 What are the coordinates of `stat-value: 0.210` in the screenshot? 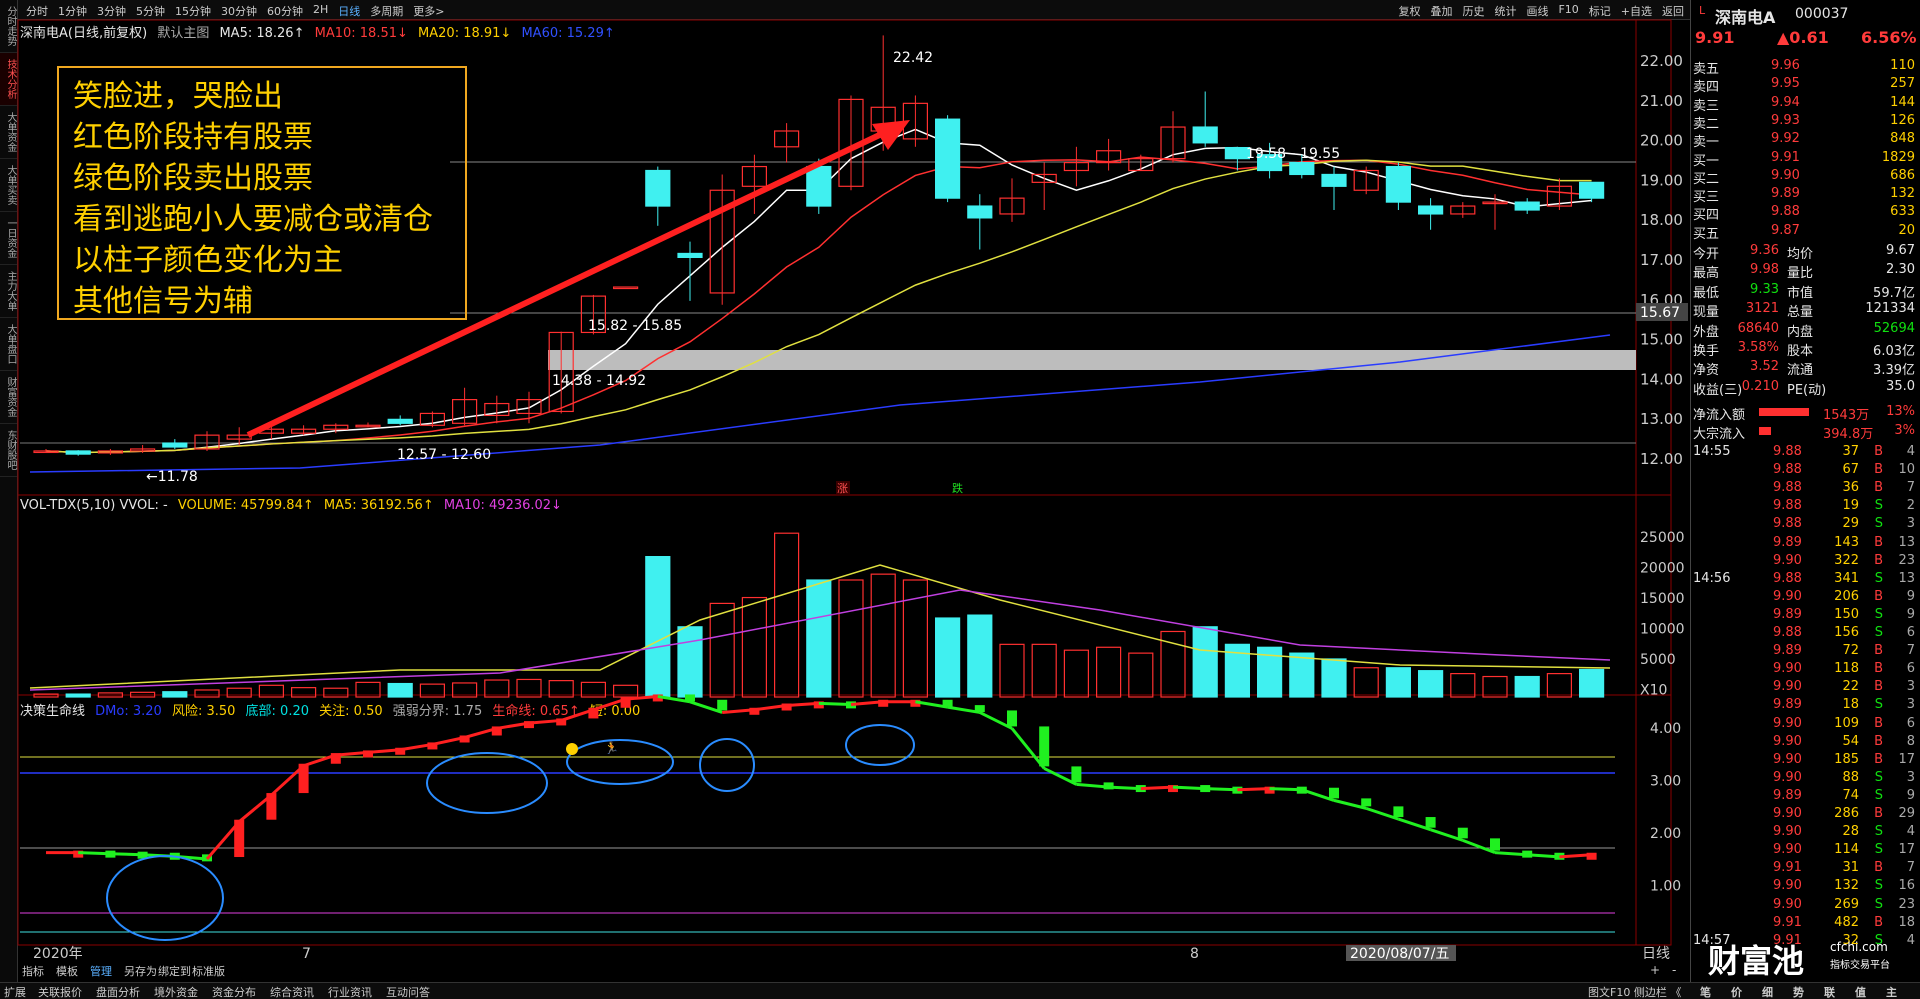 It's located at (1760, 386).